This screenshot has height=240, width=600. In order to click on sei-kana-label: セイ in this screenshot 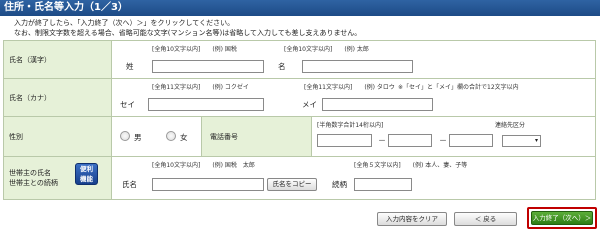, I will do `click(127, 104)`.